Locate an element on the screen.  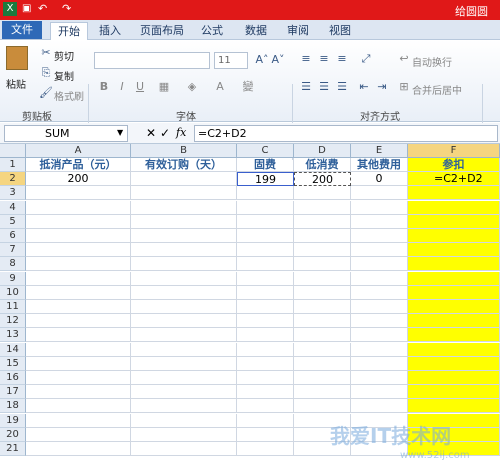
cell-b9 is located at coordinates (184, 278).